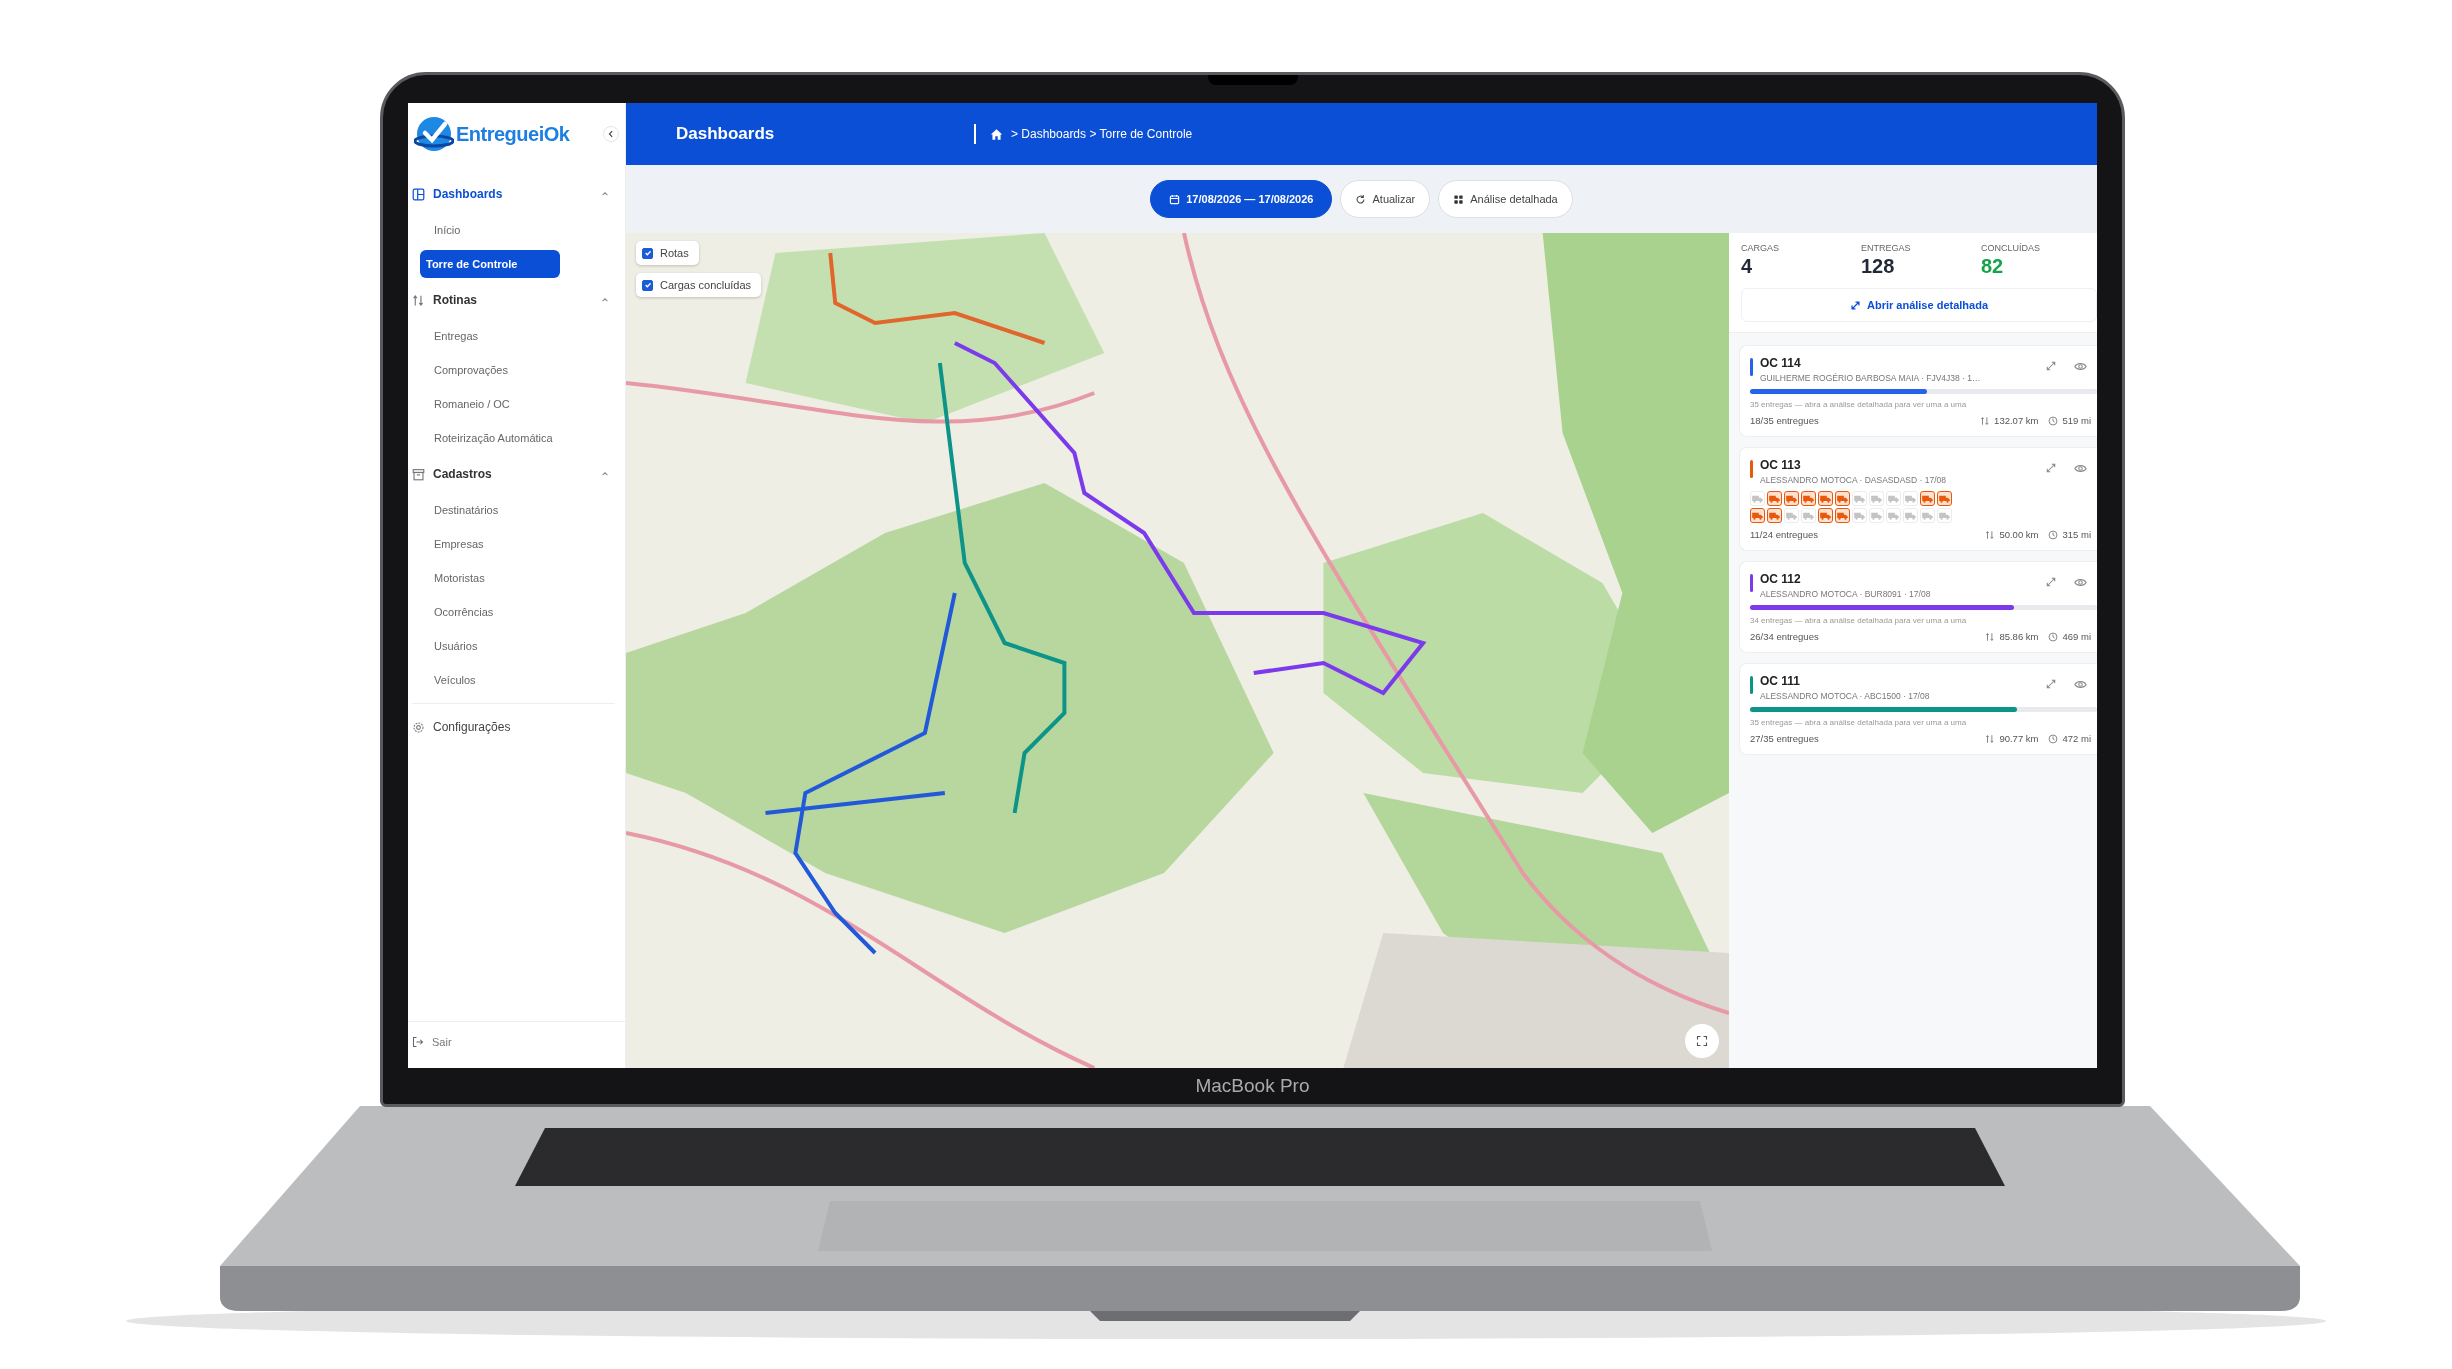  Describe the element at coordinates (513, 194) in the screenshot. I see `nav-section: Dashboards` at that location.